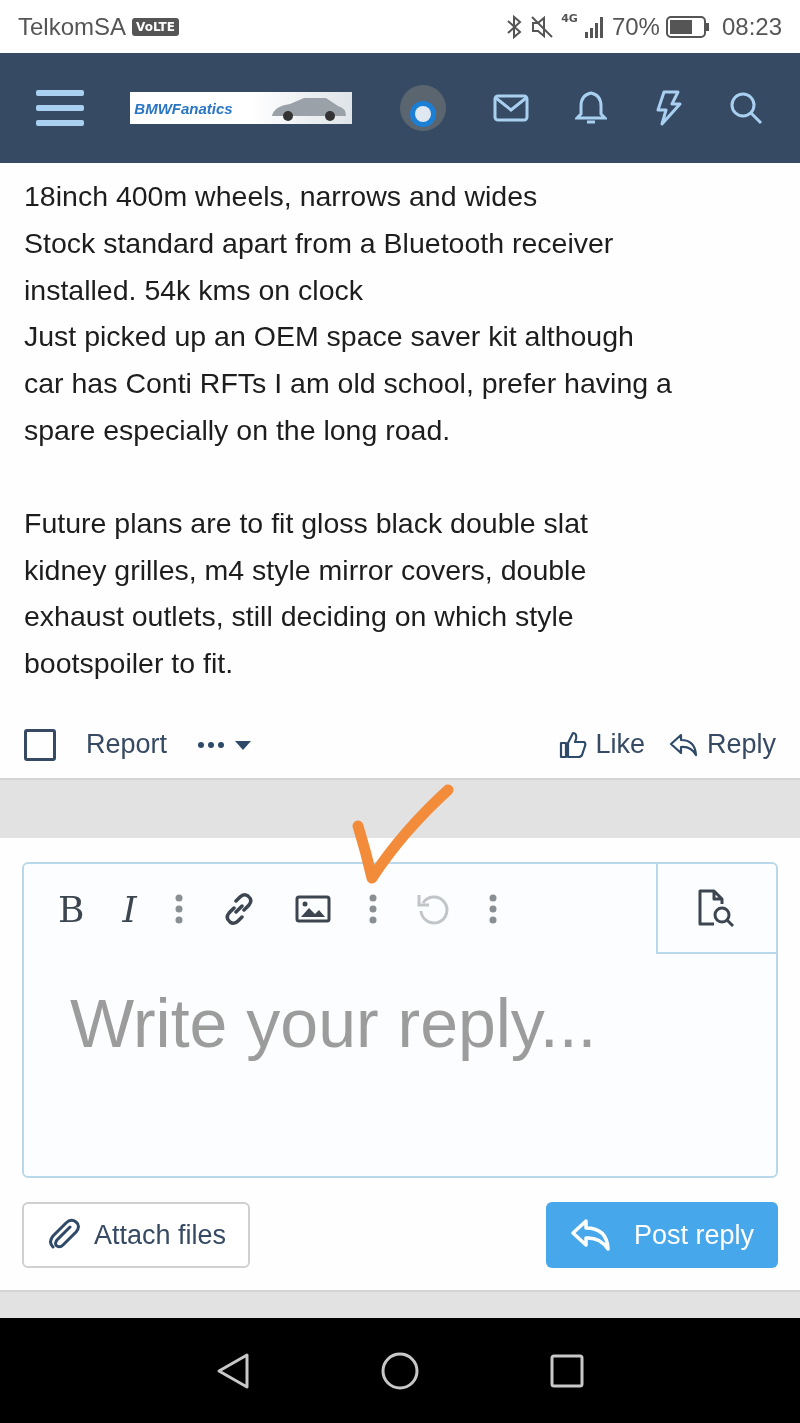  I want to click on bell-icon, so click(591, 108).